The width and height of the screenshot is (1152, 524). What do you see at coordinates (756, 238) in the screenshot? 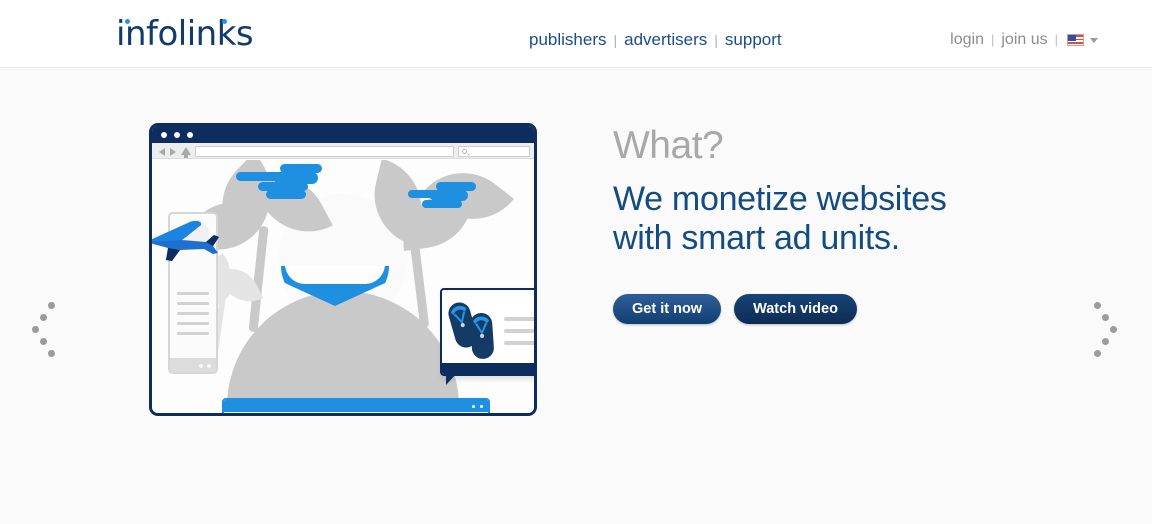
I see `headline-line-2: with smart ad units.` at bounding box center [756, 238].